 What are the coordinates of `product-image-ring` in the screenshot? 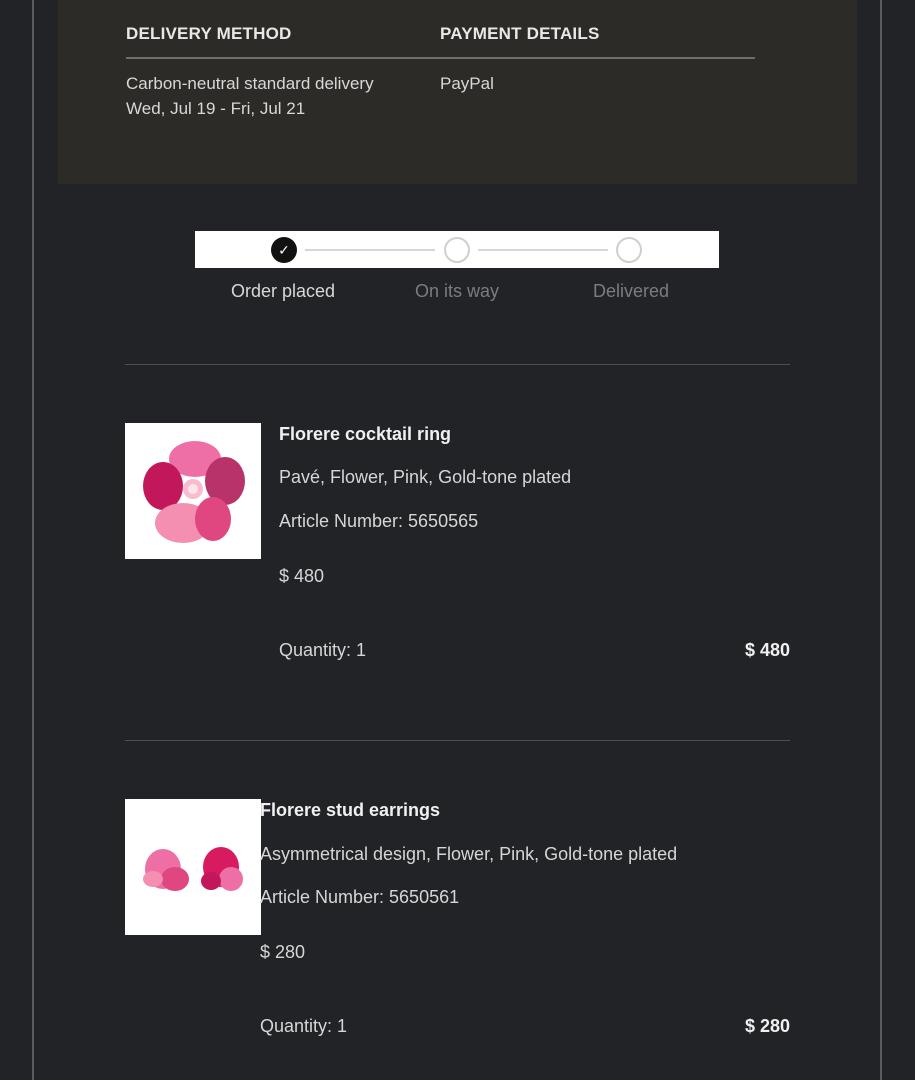 It's located at (193, 491).